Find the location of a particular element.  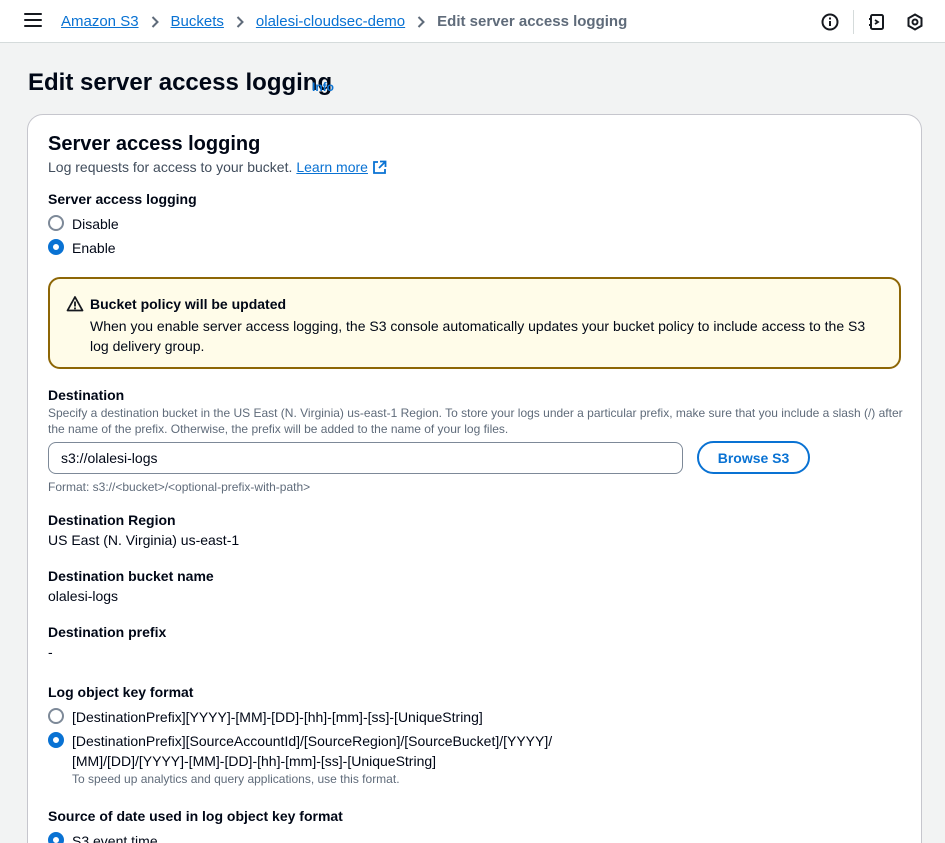

settings-icon is located at coordinates (915, 22).